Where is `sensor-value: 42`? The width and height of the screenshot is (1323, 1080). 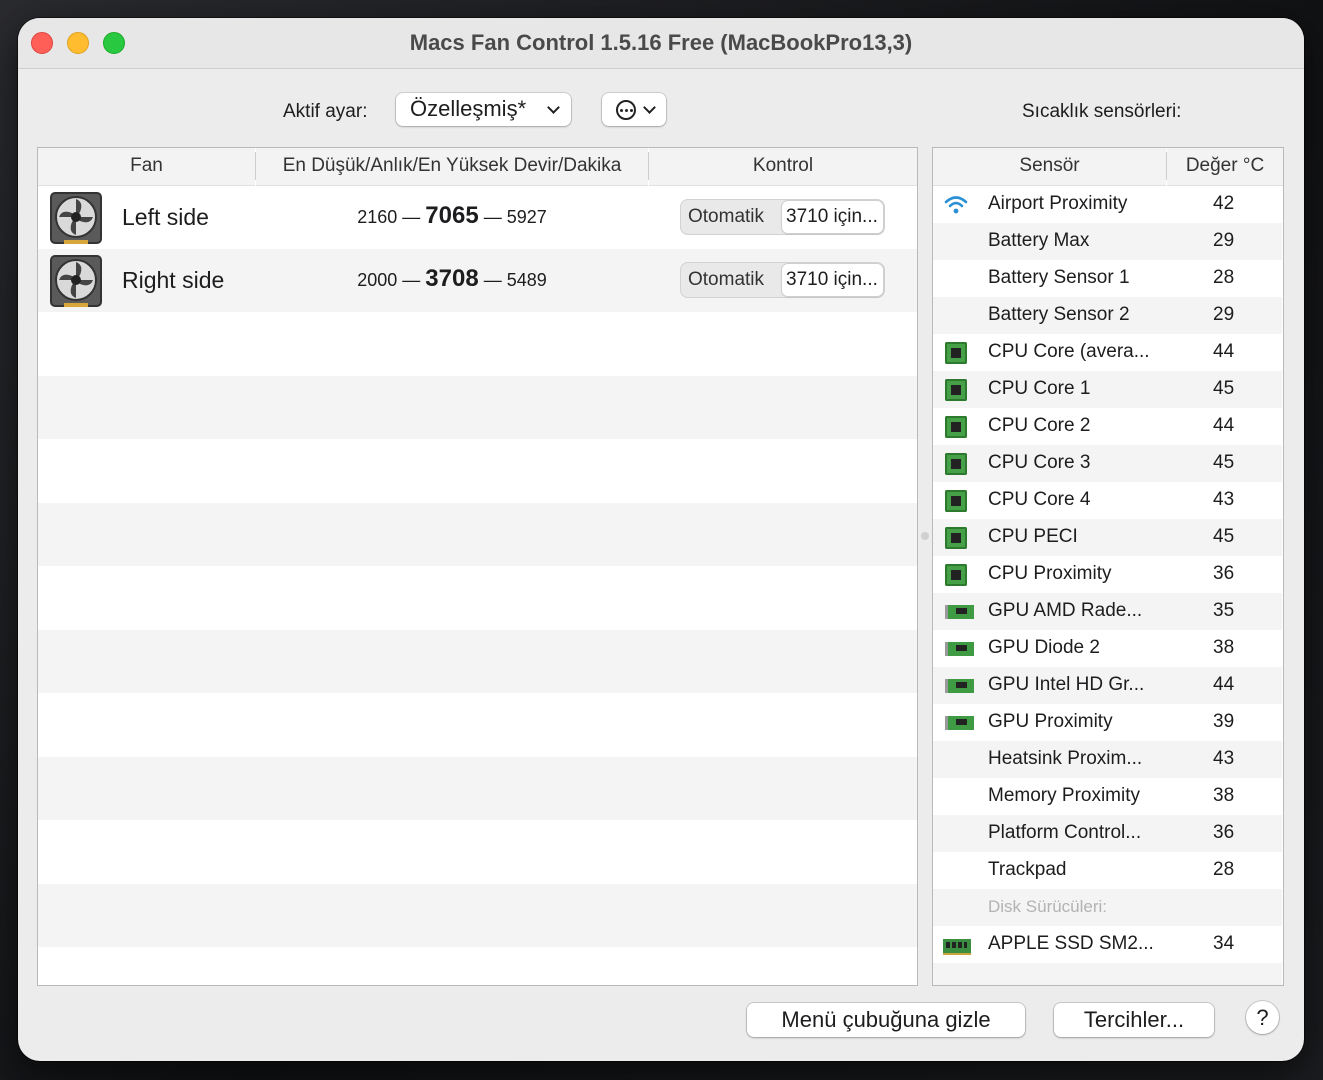 sensor-value: 42 is located at coordinates (1224, 203).